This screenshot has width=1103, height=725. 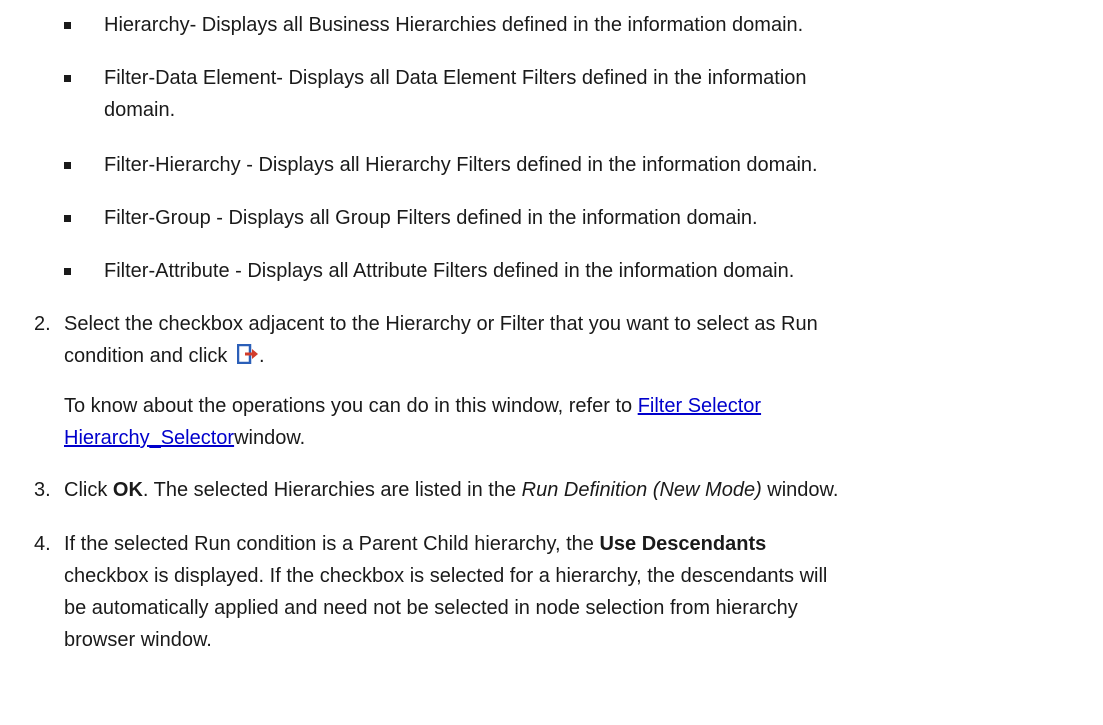 I want to click on step-number: 4., so click(x=42, y=544).